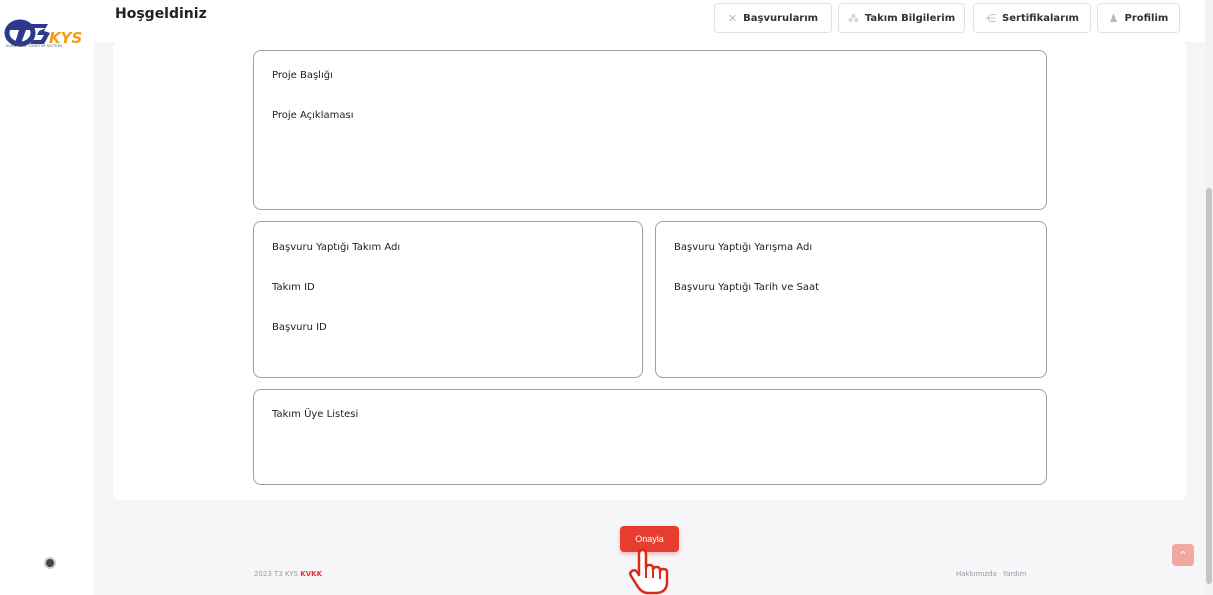 This screenshot has height=595, width=1213. I want to click on share-icon: ⋲, so click(991, 18).